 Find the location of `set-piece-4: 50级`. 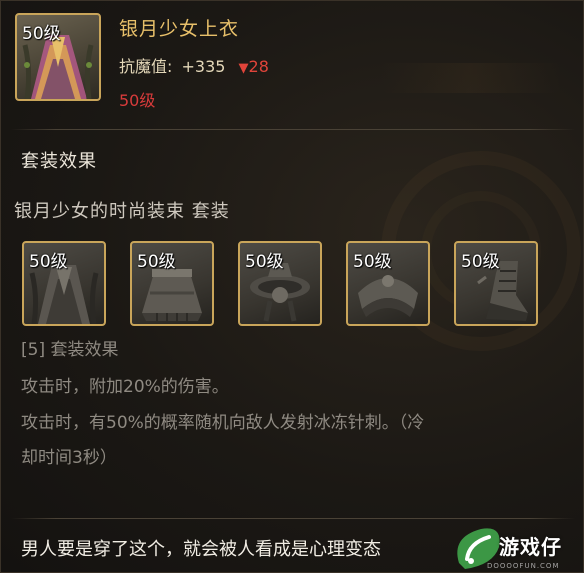

set-piece-4: 50级 is located at coordinates (388, 283).